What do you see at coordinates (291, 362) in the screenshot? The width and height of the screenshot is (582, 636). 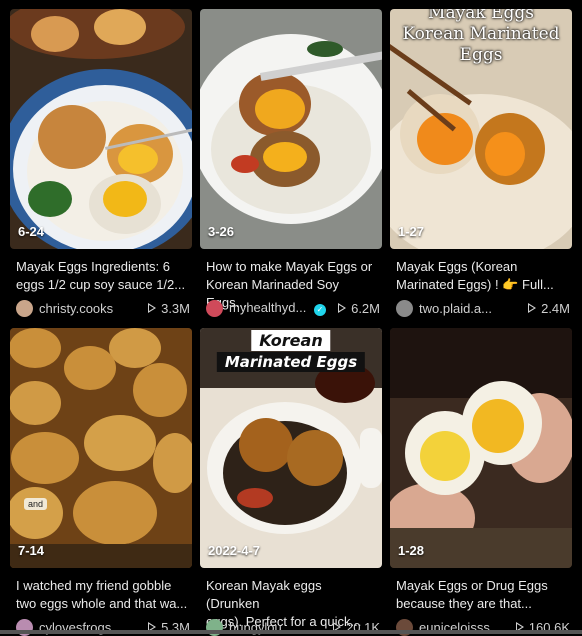 I see `video-banner: Marinated Eggs` at bounding box center [291, 362].